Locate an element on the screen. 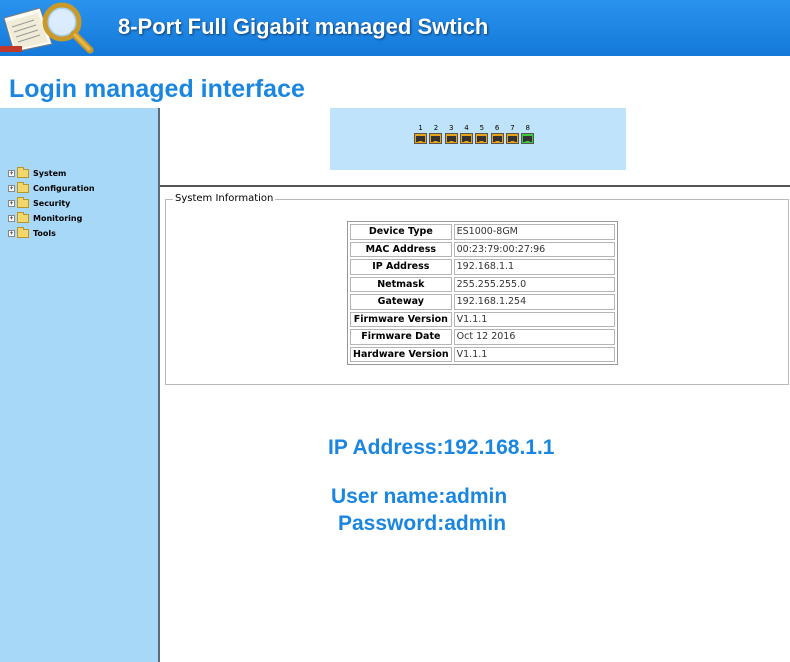  port-row: 1 2 3 4 5 6 7 8 is located at coordinates (474, 134).